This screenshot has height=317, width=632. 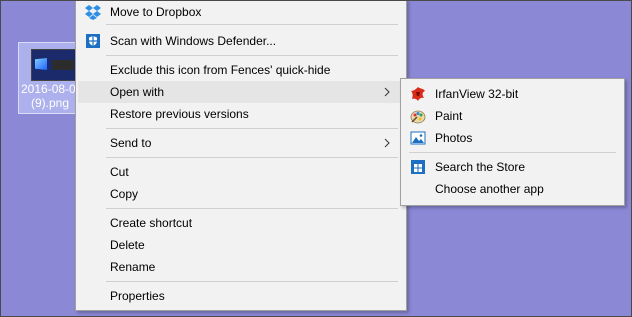 I want to click on photos-icon, so click(x=418, y=138).